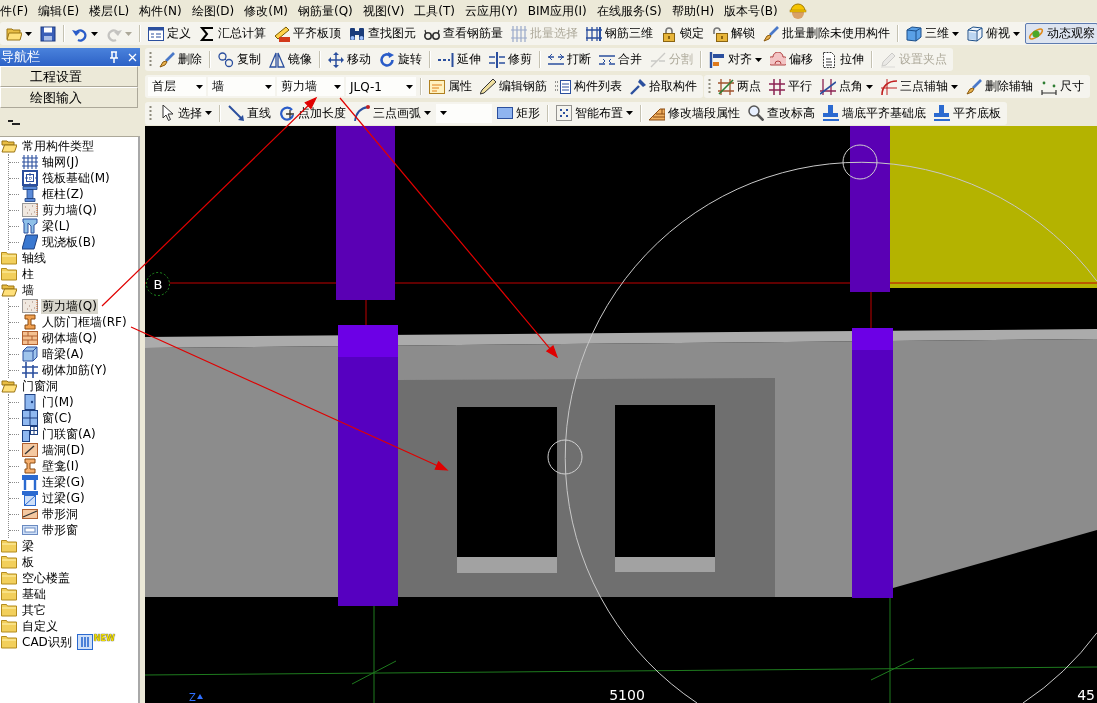 The height and width of the screenshot is (703, 1097). What do you see at coordinates (28, 546) in the screenshot?
I see `tree-folder: 梁` at bounding box center [28, 546].